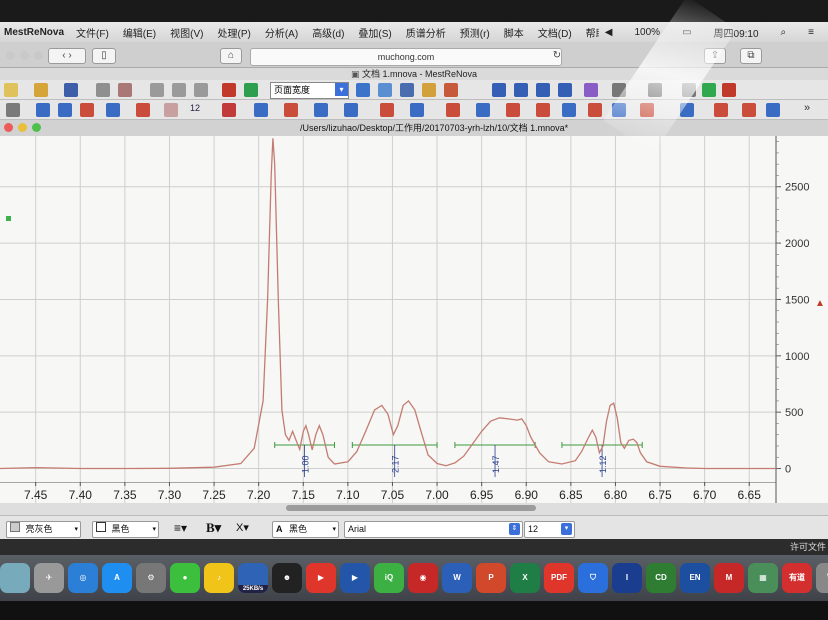 The image size is (828, 620). Describe the element at coordinates (514, 32) in the screenshot. I see `menu-script: 脚本` at that location.